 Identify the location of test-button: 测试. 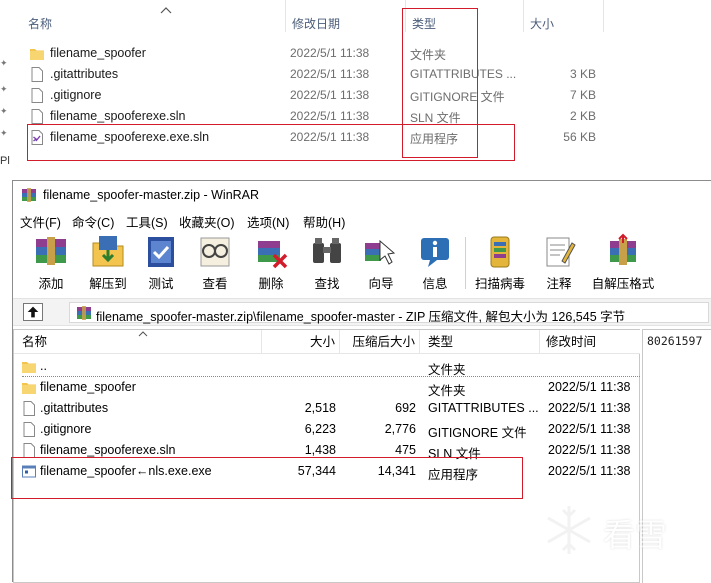
(161, 264).